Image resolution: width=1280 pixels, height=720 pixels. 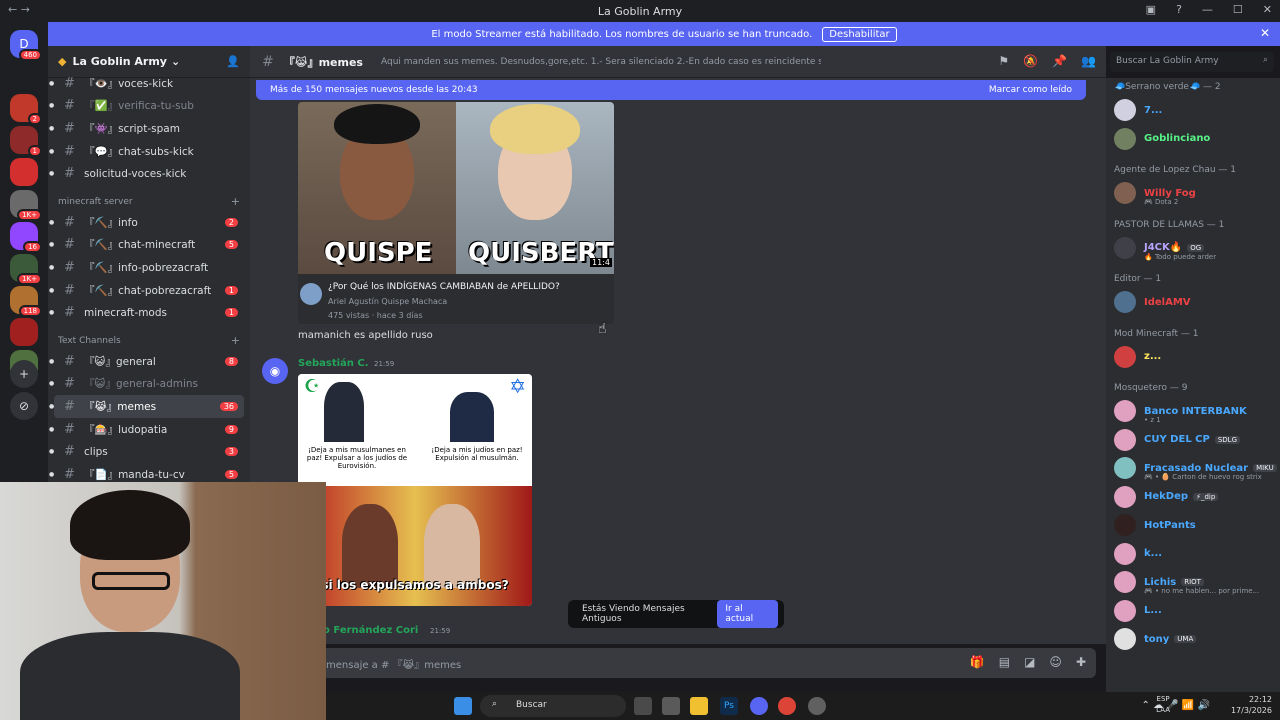 What do you see at coordinates (333, 363) in the screenshot?
I see `message-author: Sebastián C.` at bounding box center [333, 363].